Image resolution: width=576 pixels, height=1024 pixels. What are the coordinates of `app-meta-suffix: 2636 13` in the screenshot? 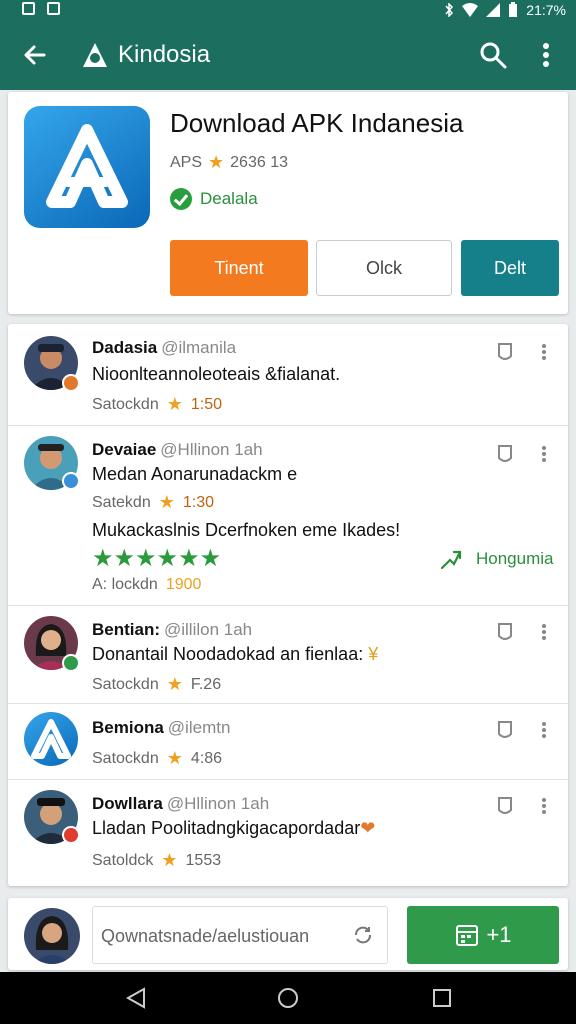 It's located at (259, 162).